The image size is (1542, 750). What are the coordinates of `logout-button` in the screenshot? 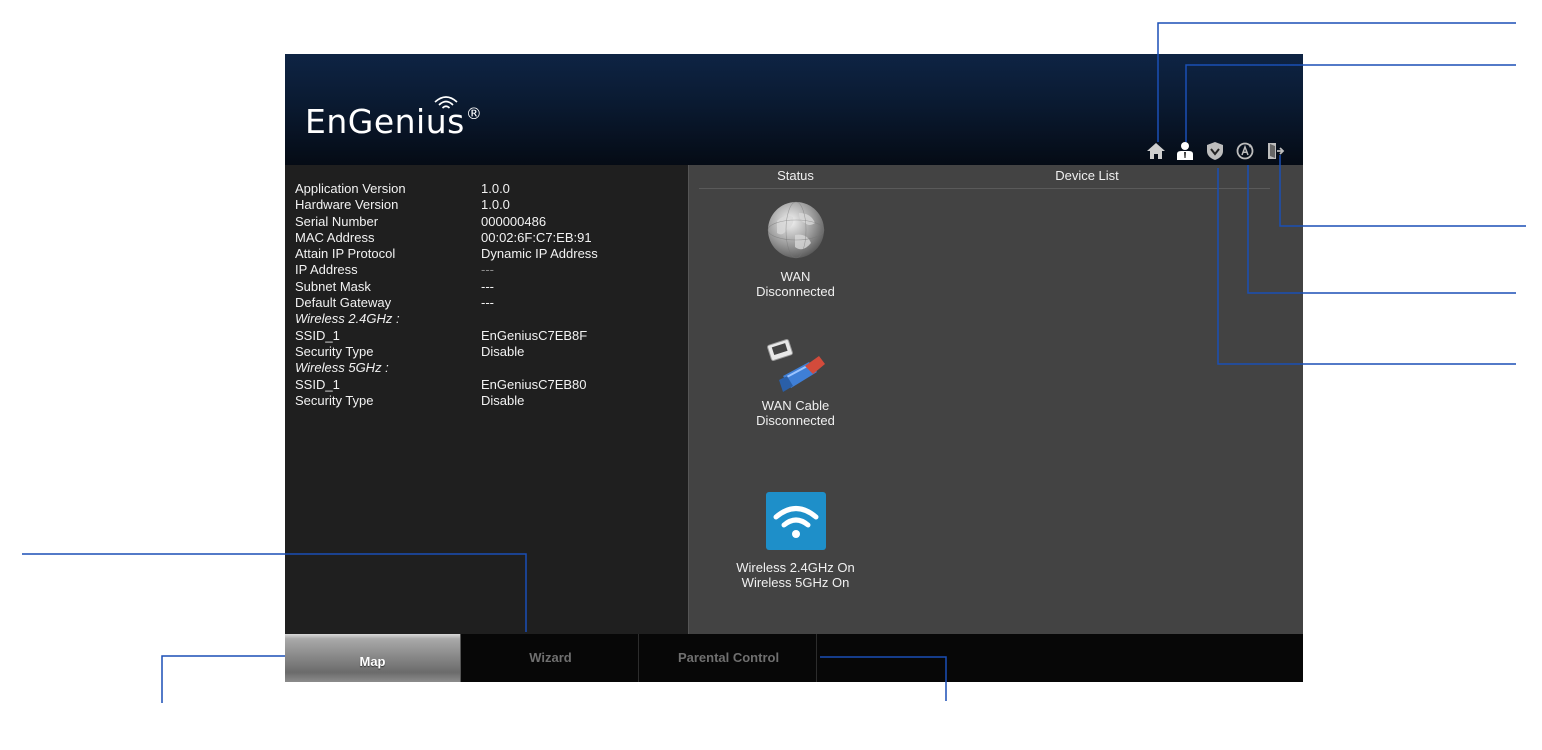 It's located at (1275, 151).